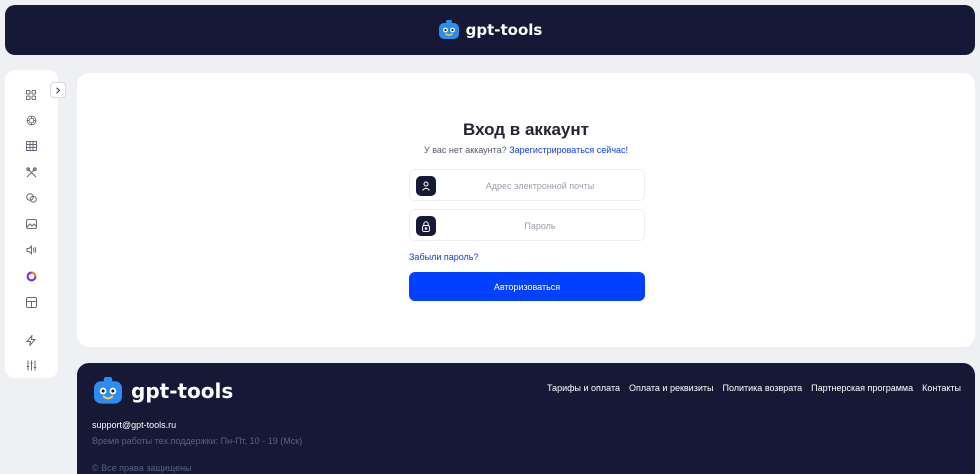 Image resolution: width=980 pixels, height=474 pixels. What do you see at coordinates (862, 388) in the screenshot?
I see `footer-link-partners: Партнерская программа` at bounding box center [862, 388].